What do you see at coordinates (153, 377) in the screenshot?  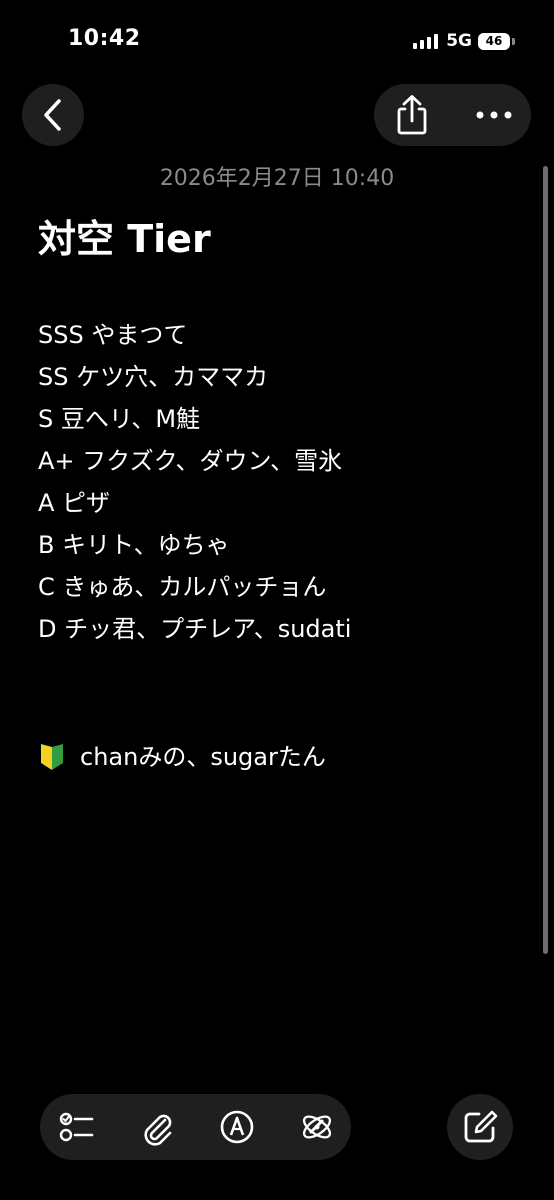 I see `note-line: SS ケツ穴、カママカ` at bounding box center [153, 377].